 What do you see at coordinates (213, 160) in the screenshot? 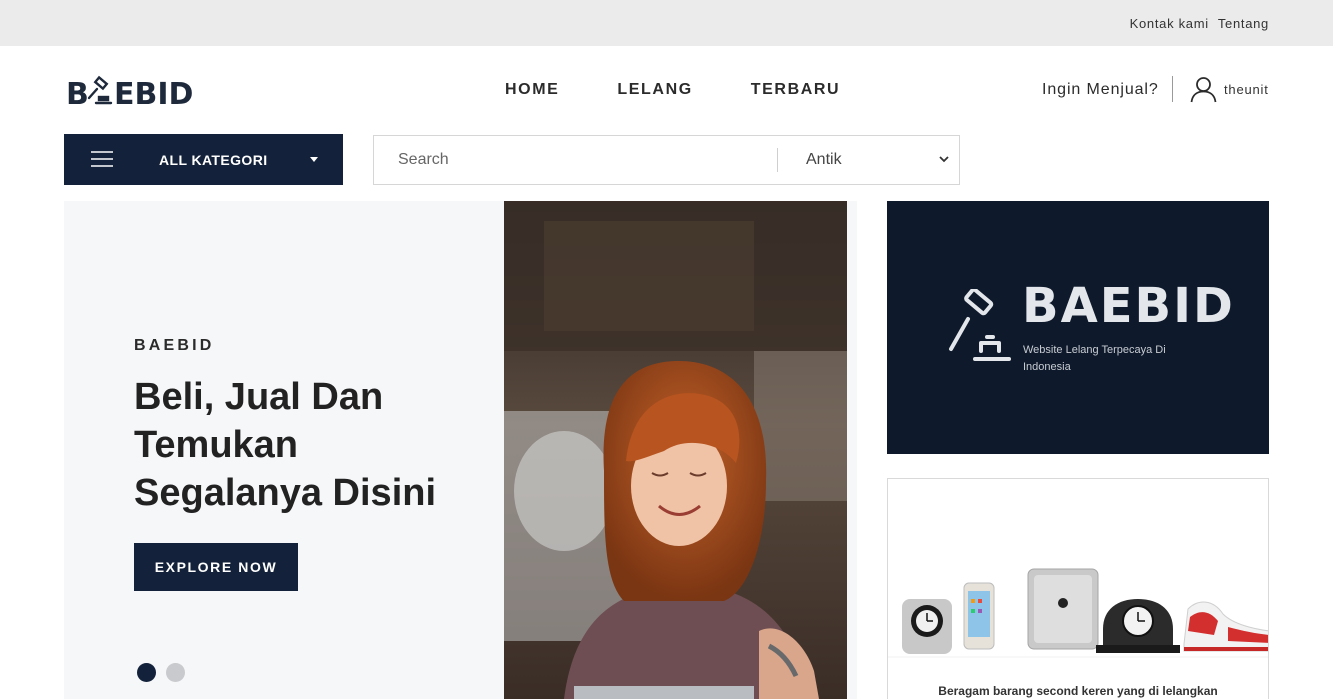
I see `category-label: ALL KATEGORI` at bounding box center [213, 160].